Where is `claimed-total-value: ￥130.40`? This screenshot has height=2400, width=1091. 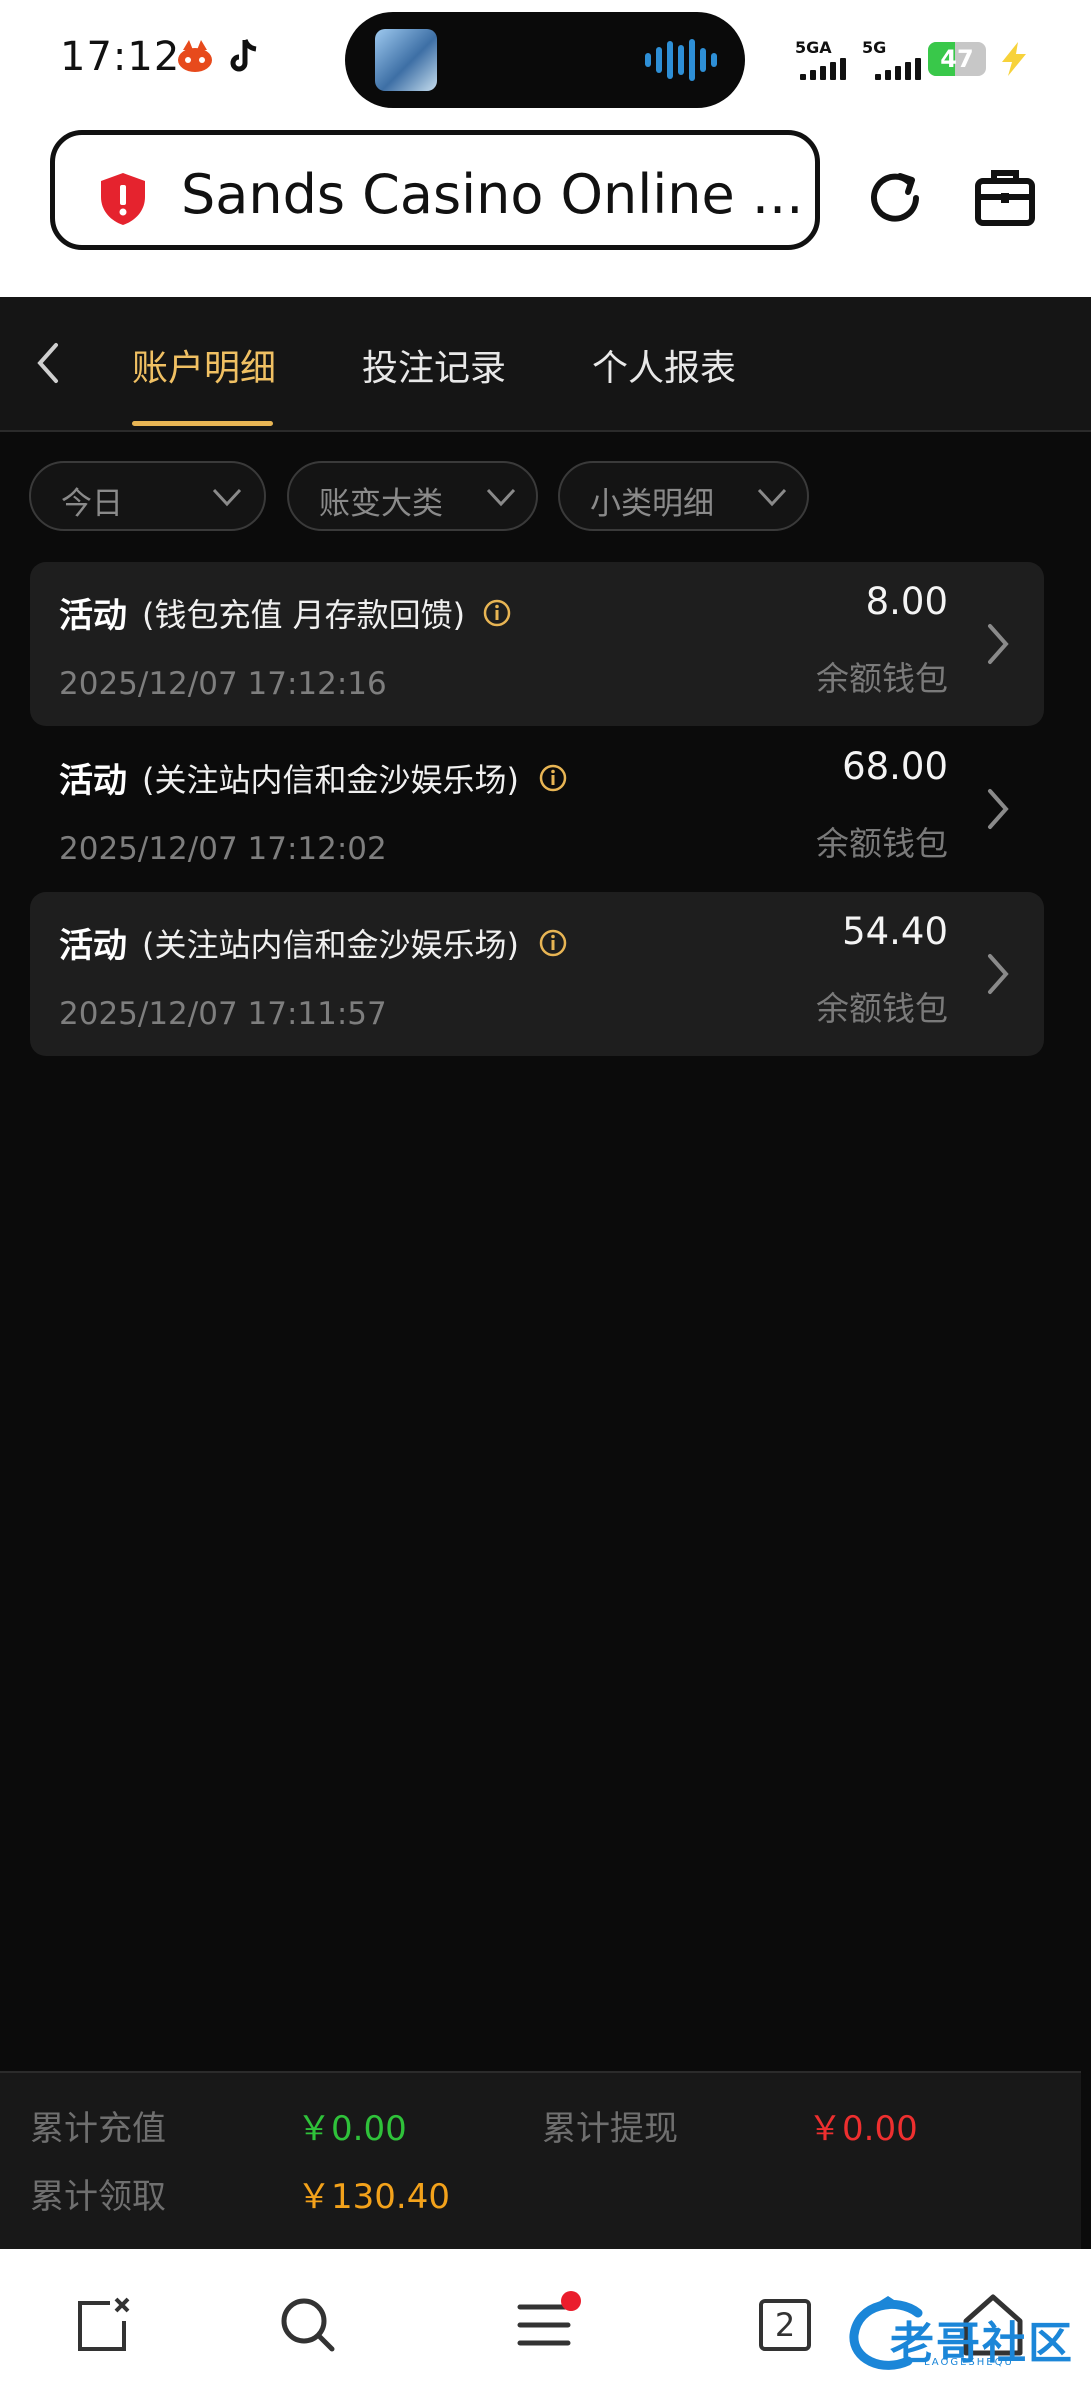 claimed-total-value: ￥130.40 is located at coordinates (373, 2197).